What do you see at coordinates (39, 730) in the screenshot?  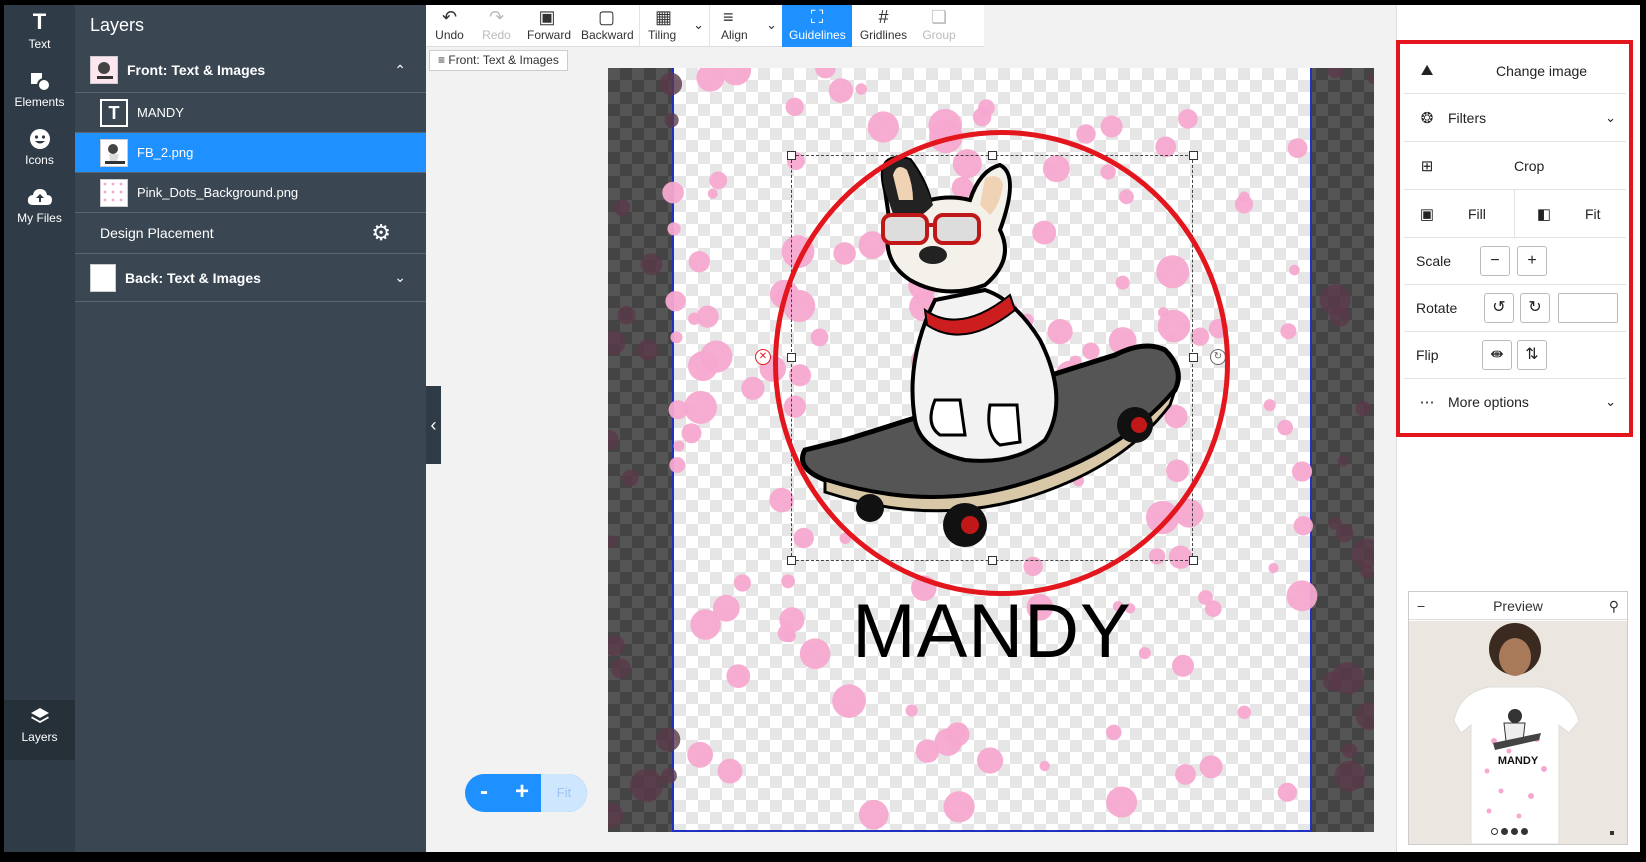 I see `rail-layers-button: Layers` at bounding box center [39, 730].